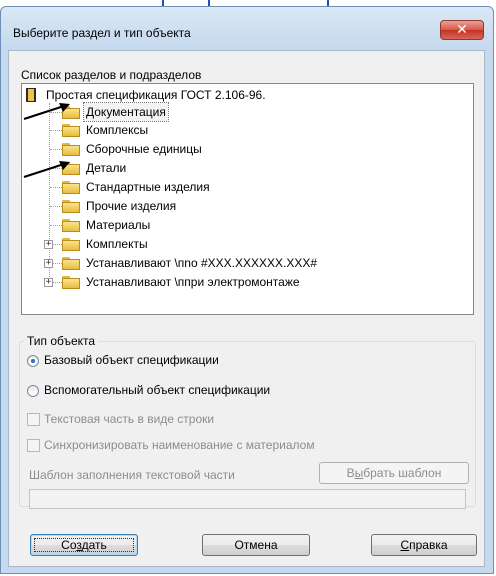 Image resolution: width=496 pixels, height=576 pixels. I want to click on tree-item: Прочие изделия, so click(242, 206).